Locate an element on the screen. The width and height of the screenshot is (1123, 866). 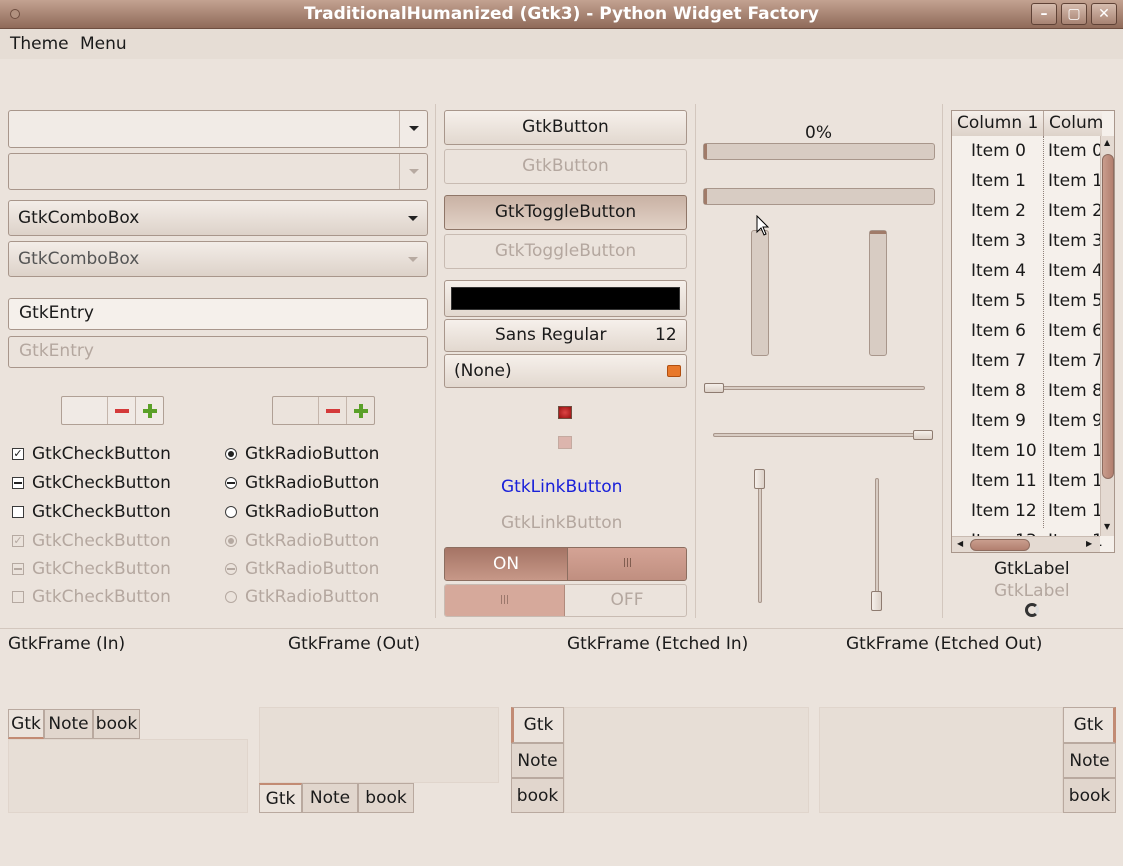
separator is located at coordinates (435, 361).